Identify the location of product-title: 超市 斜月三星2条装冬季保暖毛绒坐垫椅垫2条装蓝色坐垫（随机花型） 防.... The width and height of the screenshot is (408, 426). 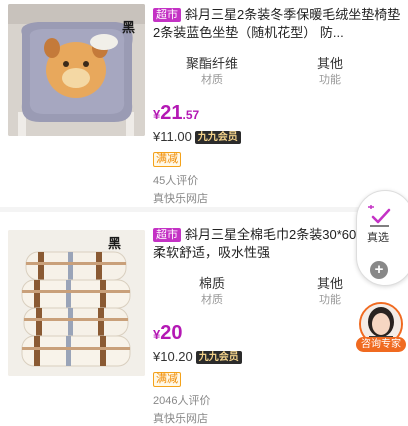
(278, 24).